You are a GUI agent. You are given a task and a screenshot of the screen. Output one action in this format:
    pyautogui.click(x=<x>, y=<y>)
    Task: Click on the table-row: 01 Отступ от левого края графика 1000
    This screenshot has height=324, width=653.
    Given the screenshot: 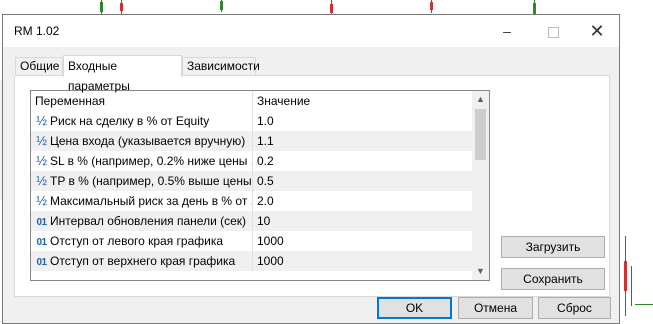 What is the action you would take?
    pyautogui.click(x=251, y=241)
    